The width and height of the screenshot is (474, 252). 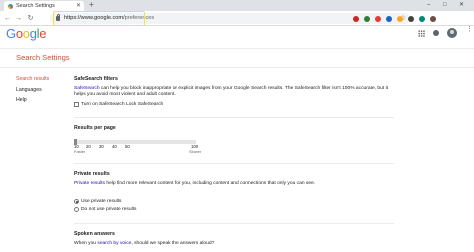 I want to click on do-not-use-private-results-label: Do not use private results, so click(x=108, y=210).